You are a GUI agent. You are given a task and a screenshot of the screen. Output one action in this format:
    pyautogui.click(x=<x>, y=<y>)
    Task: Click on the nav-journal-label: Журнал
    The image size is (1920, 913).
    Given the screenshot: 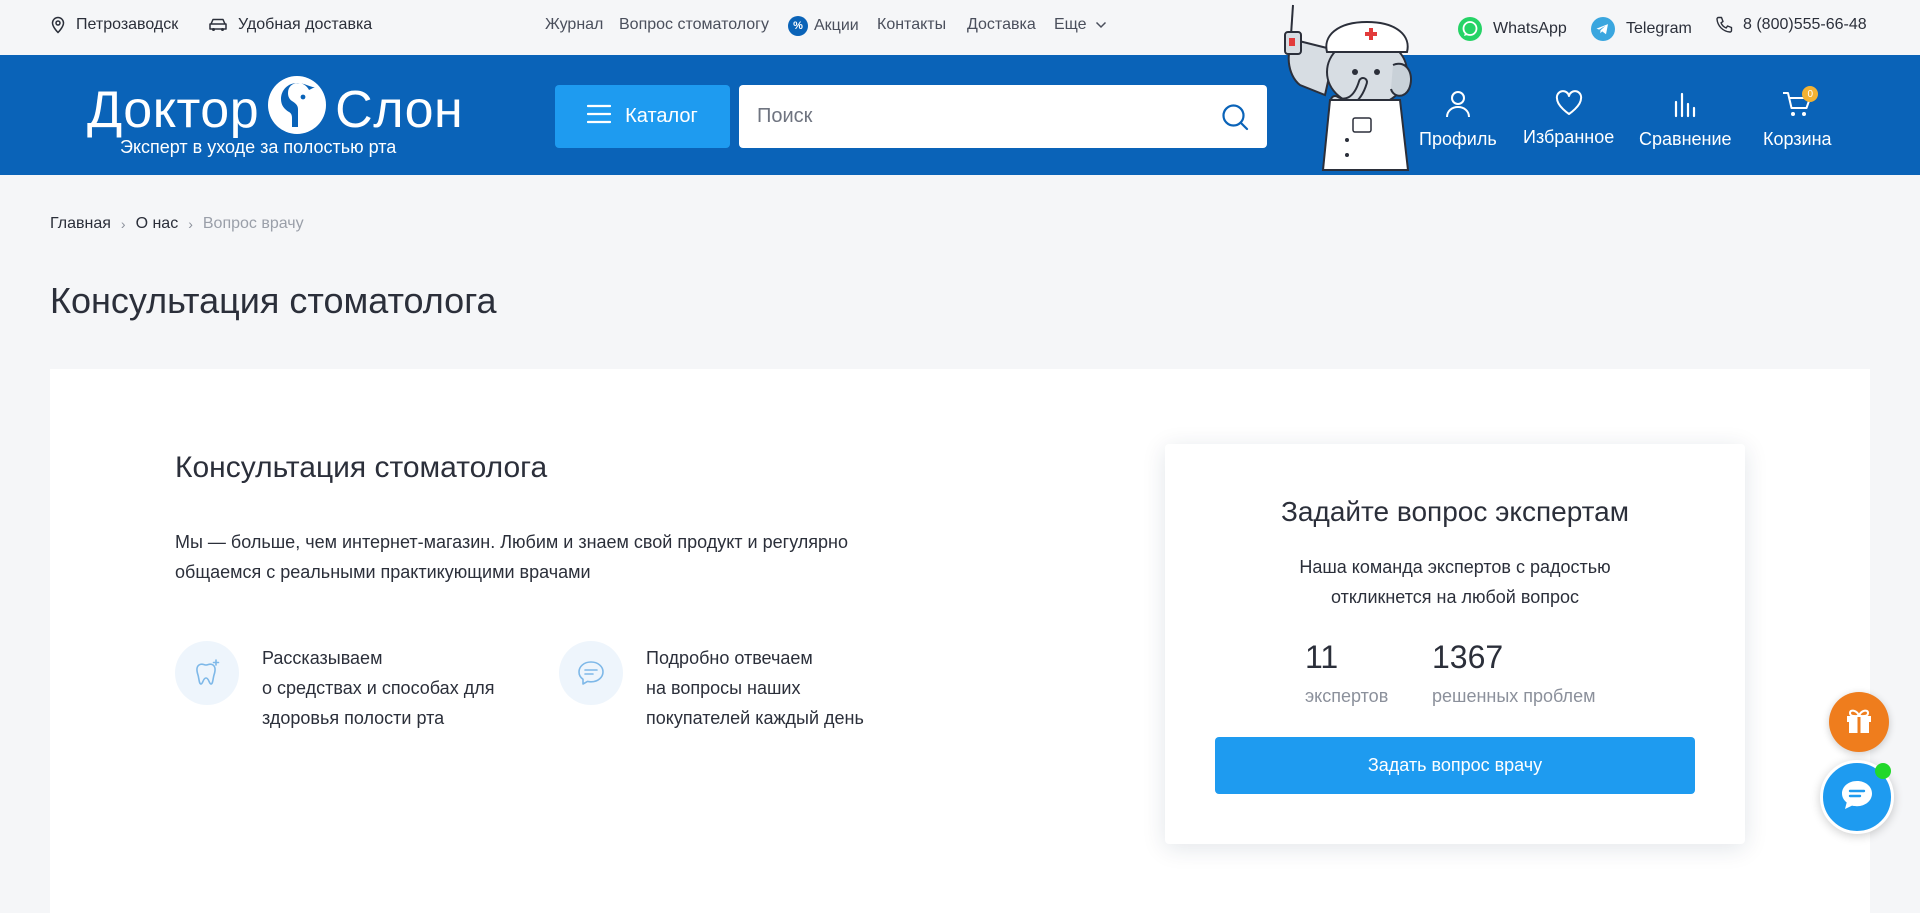 What is the action you would take?
    pyautogui.click(x=574, y=24)
    